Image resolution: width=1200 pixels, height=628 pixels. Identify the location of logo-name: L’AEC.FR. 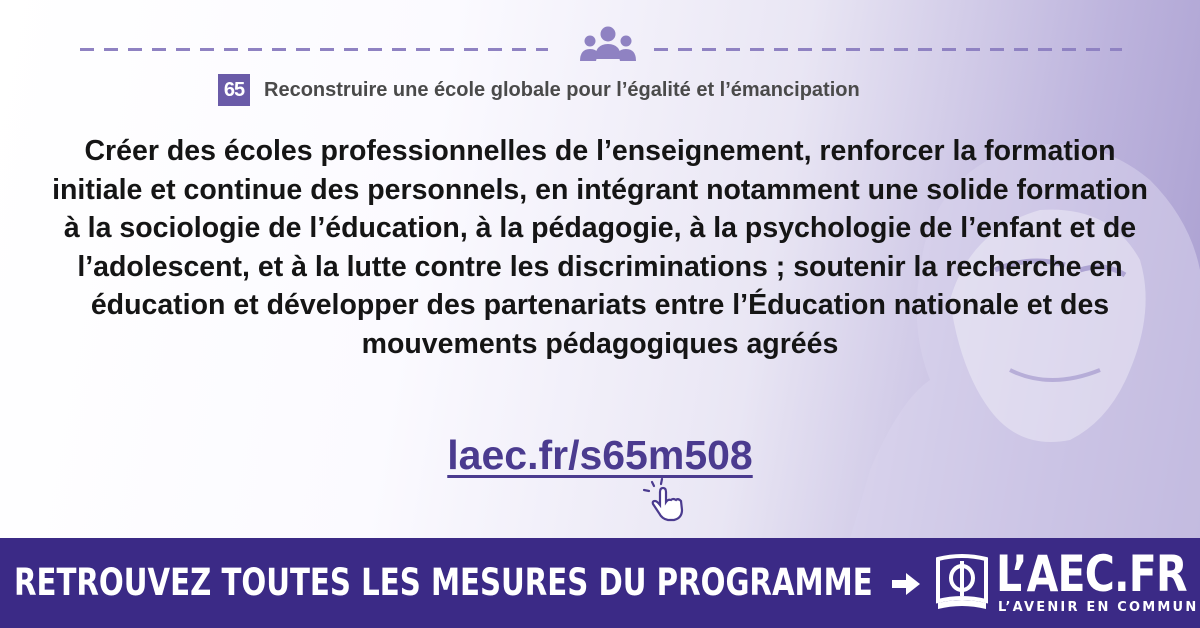
(1092, 574).